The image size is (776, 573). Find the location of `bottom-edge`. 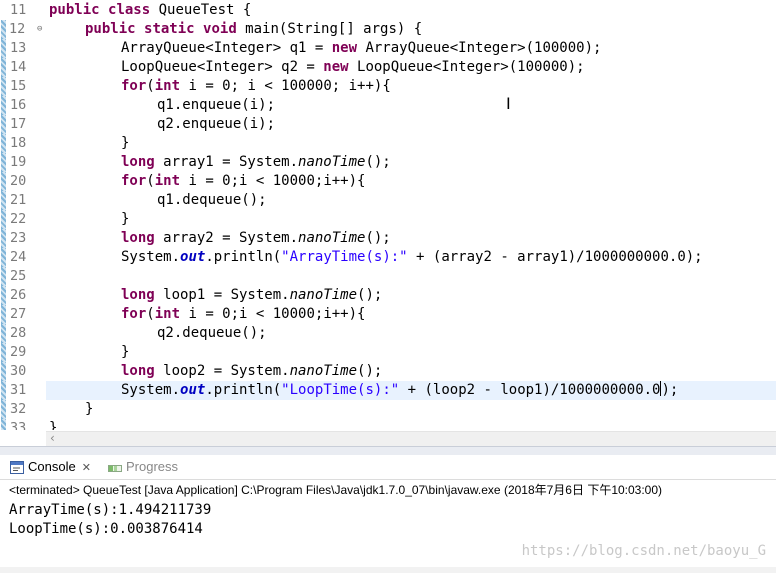

bottom-edge is located at coordinates (388, 570).